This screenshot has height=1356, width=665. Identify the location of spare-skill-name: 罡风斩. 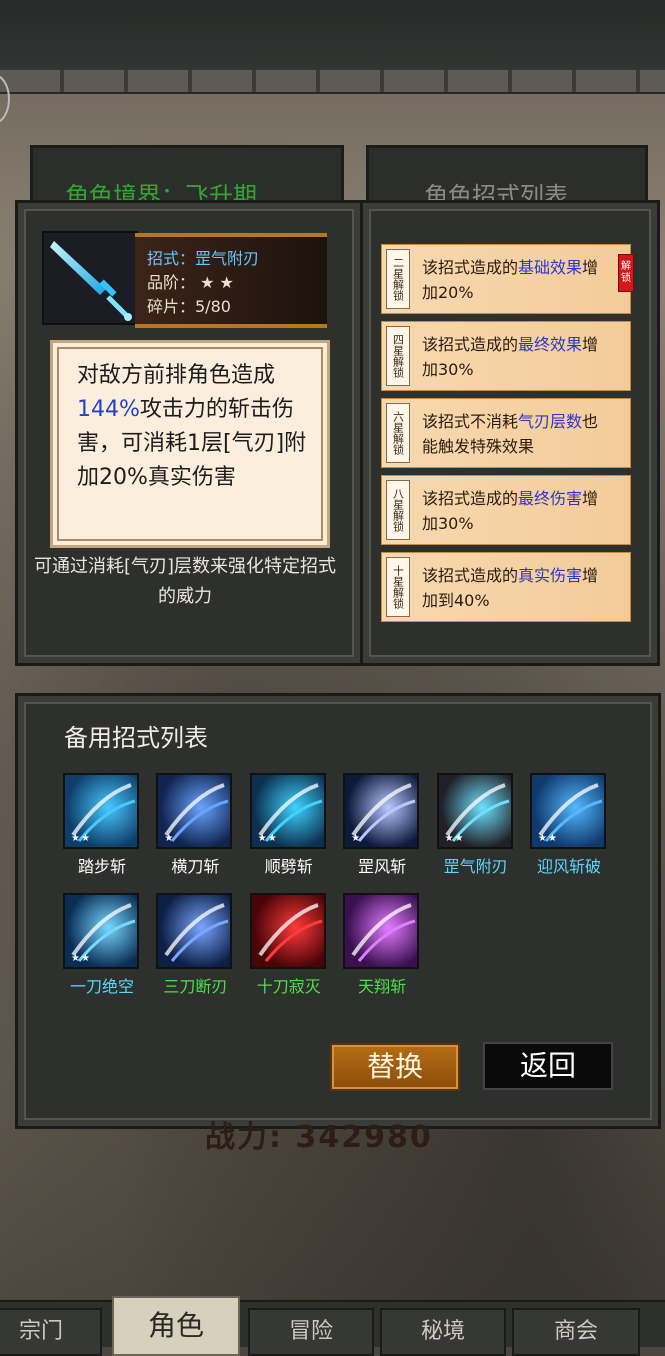
(382, 866).